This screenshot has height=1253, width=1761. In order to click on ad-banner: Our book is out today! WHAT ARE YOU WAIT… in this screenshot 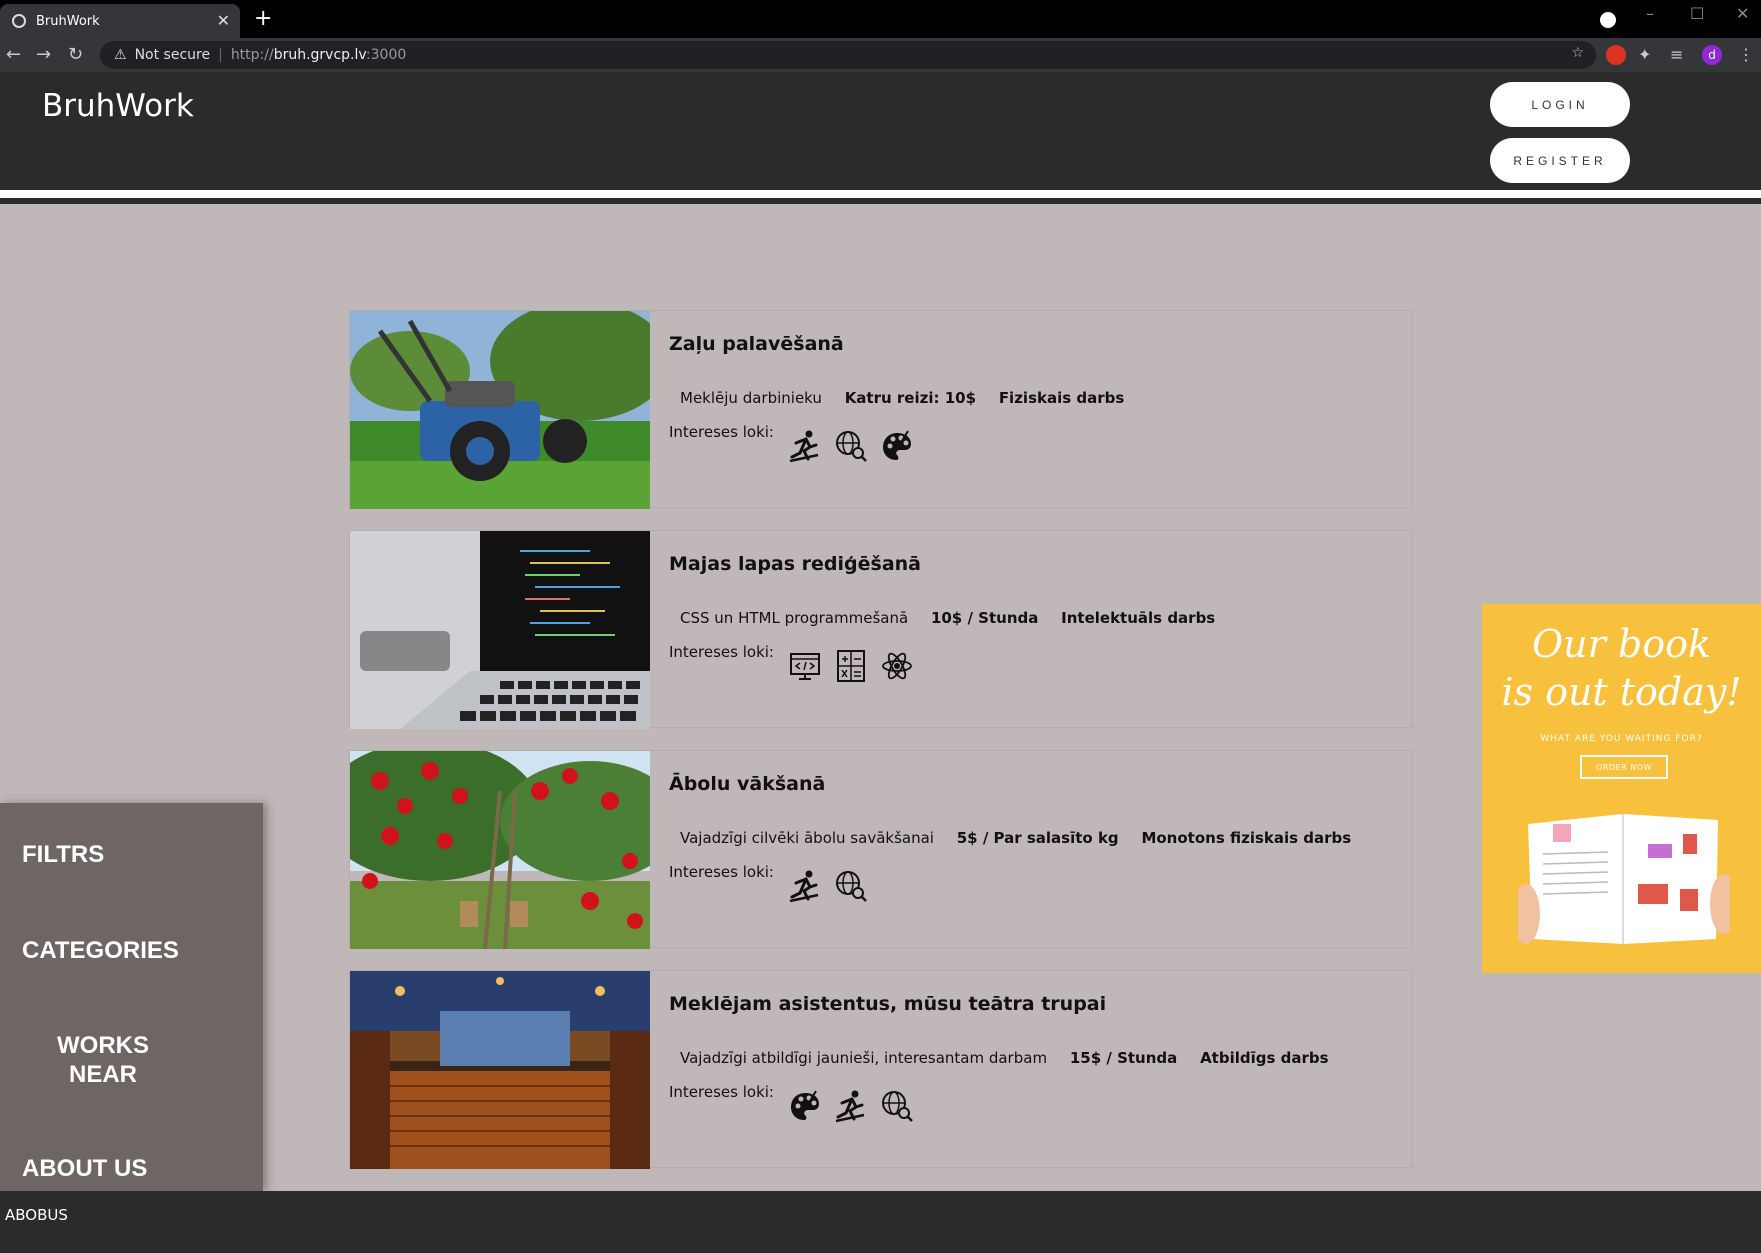, I will do `click(1621, 788)`.